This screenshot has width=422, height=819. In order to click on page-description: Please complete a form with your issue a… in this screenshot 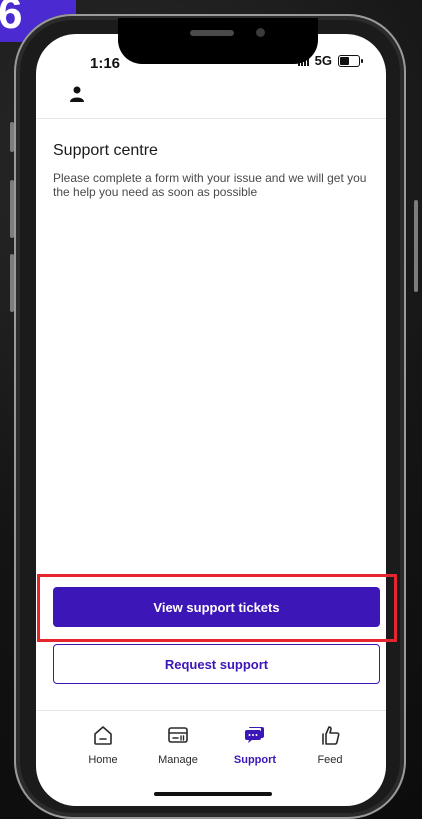, I will do `click(210, 185)`.